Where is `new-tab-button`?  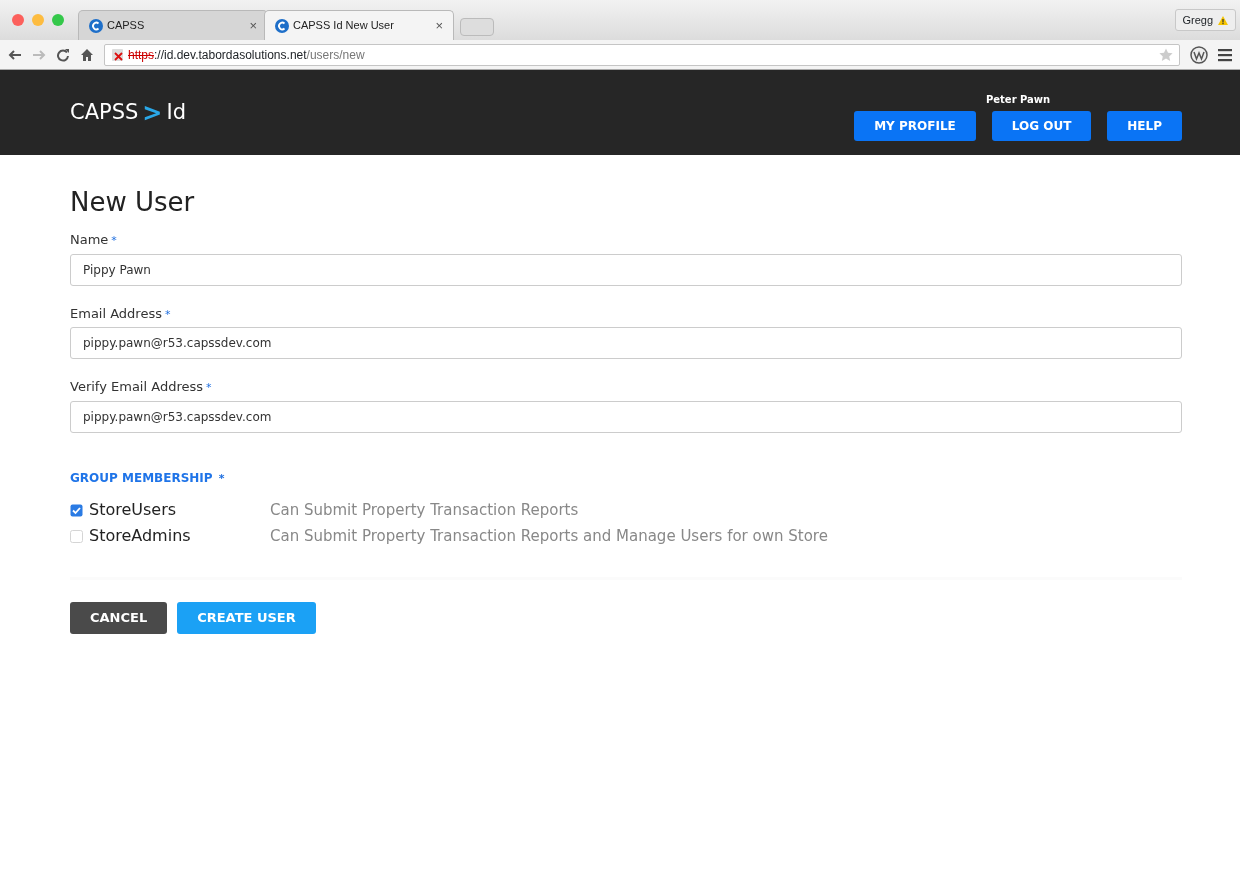
new-tab-button is located at coordinates (477, 27).